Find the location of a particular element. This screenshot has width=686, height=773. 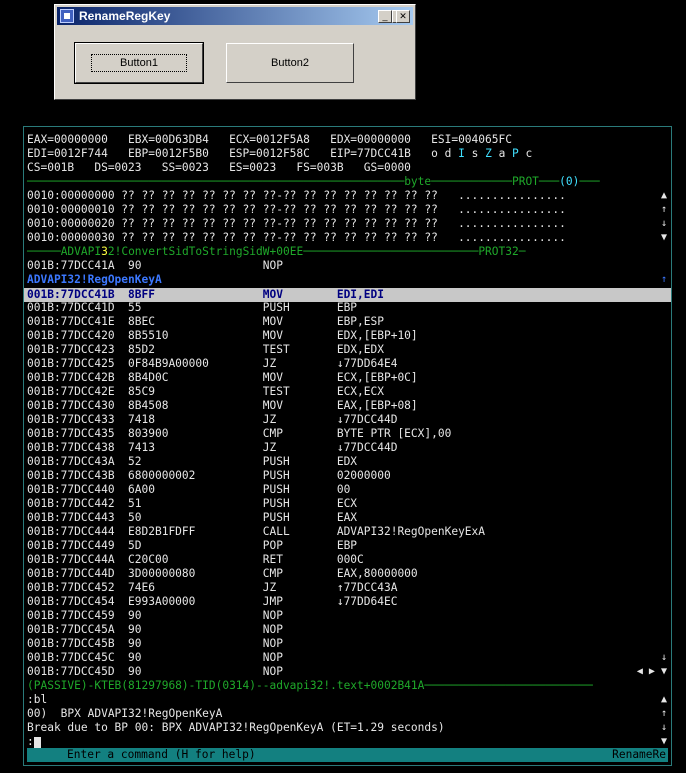

code-line: 001B:77DCC433 7418 JZ ↓77DCC44D is located at coordinates (212, 420).